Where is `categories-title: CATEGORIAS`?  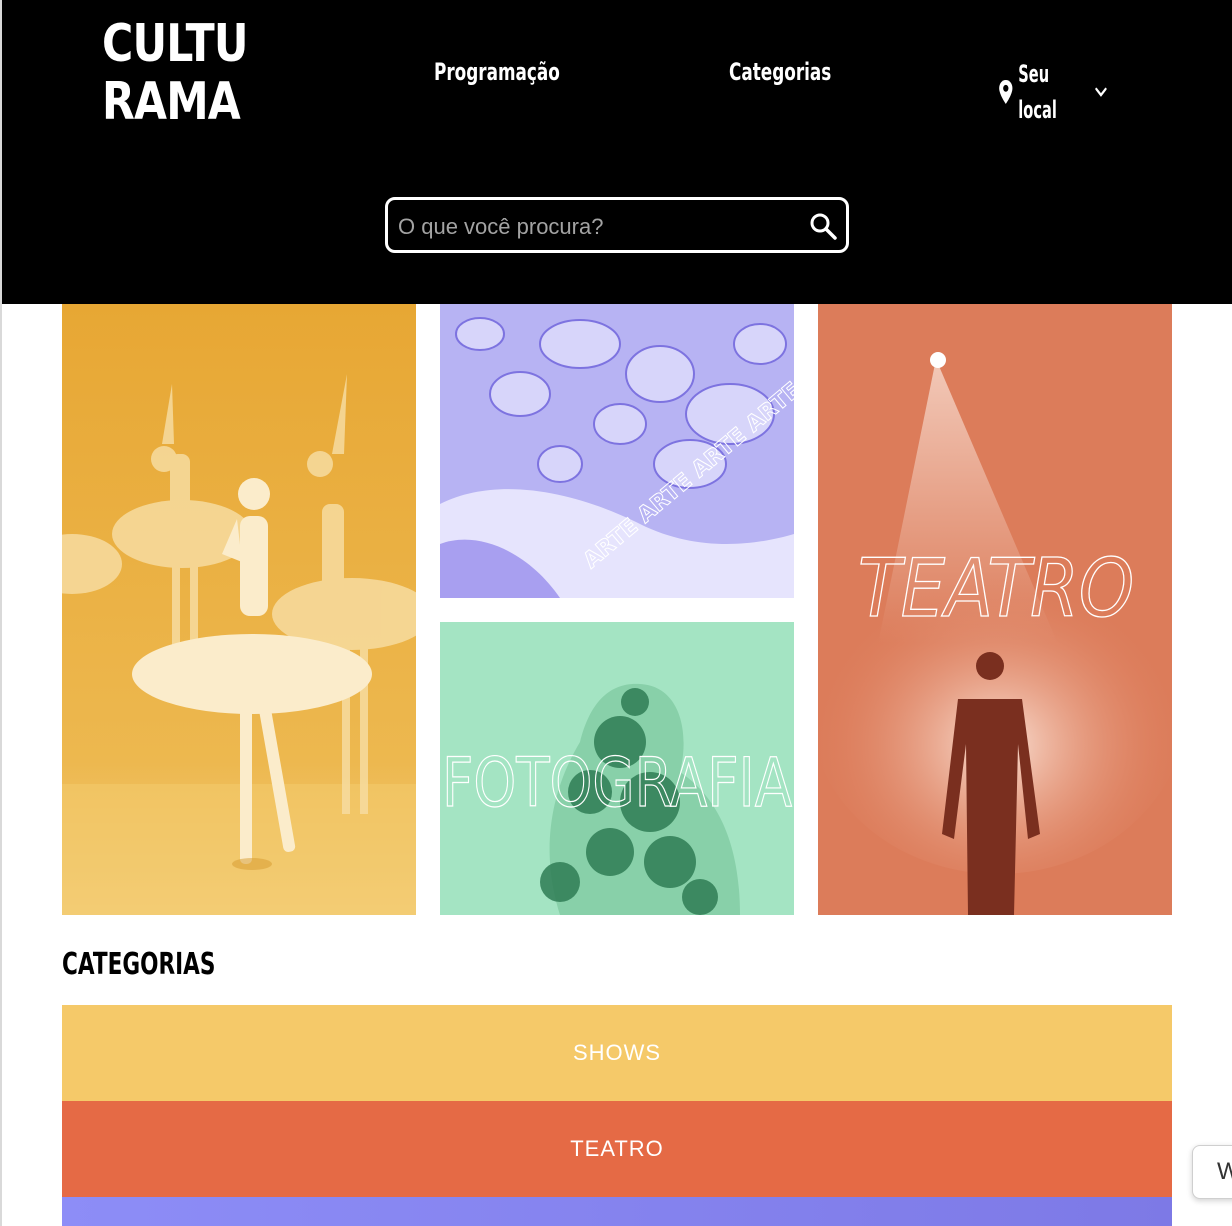
categories-title: CATEGORIAS is located at coordinates (139, 964).